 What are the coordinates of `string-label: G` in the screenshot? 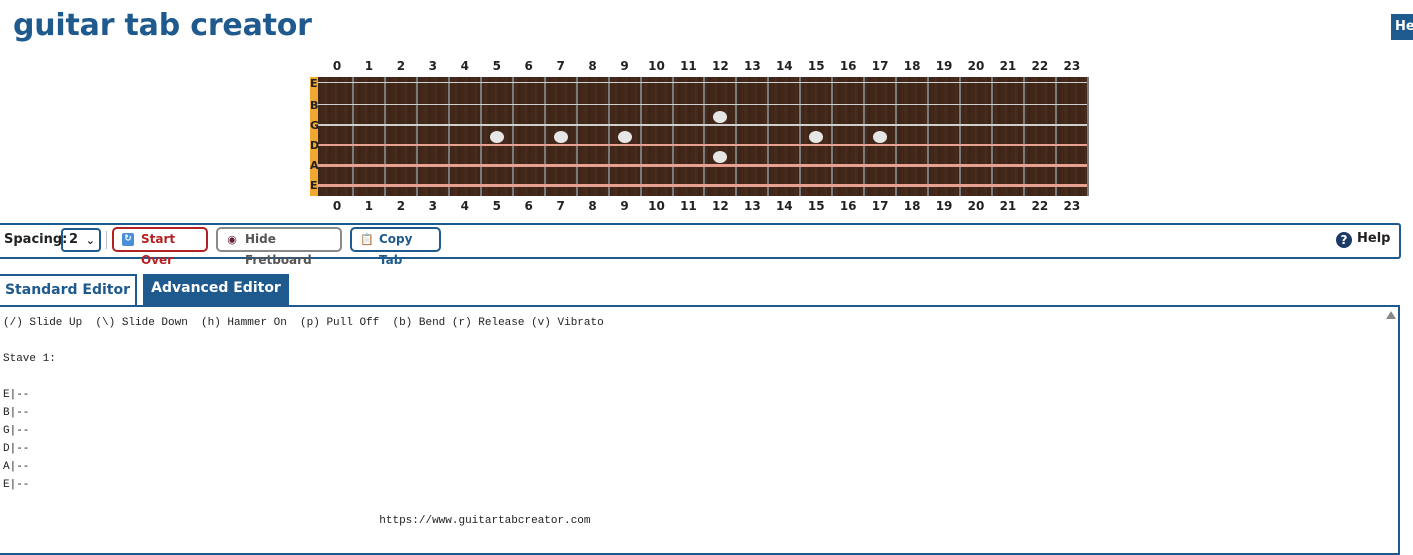 It's located at (315, 125).